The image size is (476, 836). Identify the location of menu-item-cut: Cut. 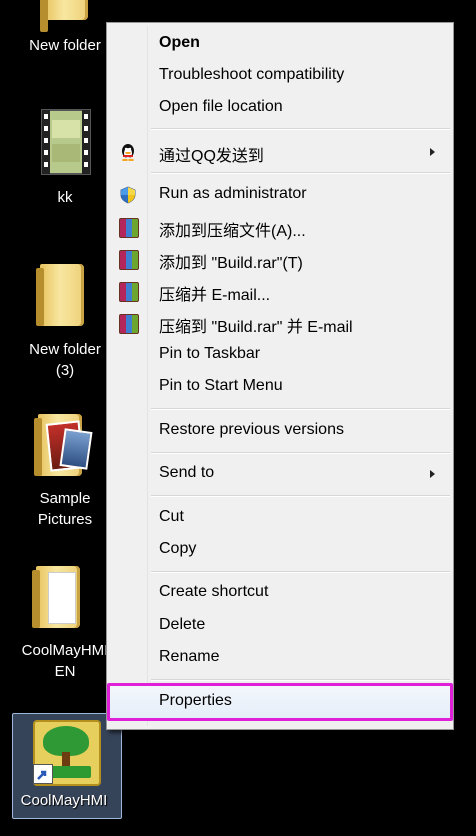
(280, 518).